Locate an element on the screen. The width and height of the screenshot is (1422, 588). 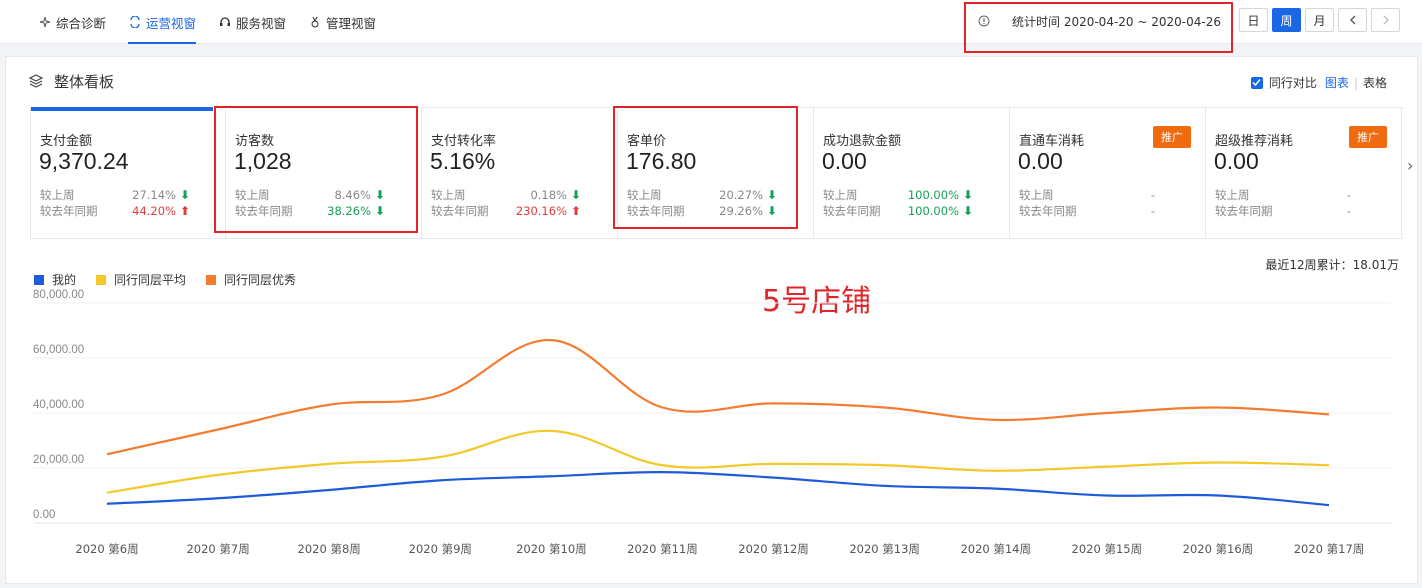
y-tick-label: 80,000.00 is located at coordinates (58, 295).